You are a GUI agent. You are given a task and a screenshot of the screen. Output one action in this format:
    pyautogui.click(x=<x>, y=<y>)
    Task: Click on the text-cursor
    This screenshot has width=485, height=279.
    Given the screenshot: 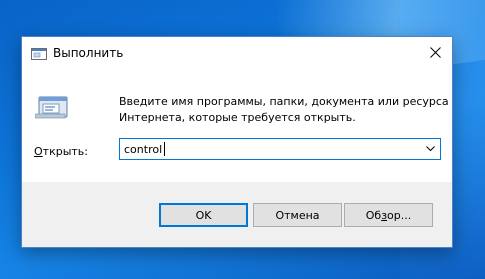 What is the action you would take?
    pyautogui.click(x=164, y=149)
    